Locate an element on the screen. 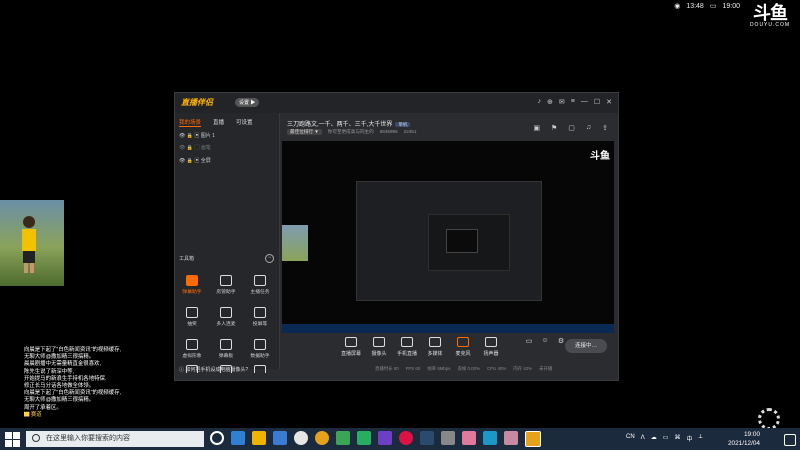 The height and width of the screenshot is (450, 800). microphone-button: 麦克风 is located at coordinates (463, 347).